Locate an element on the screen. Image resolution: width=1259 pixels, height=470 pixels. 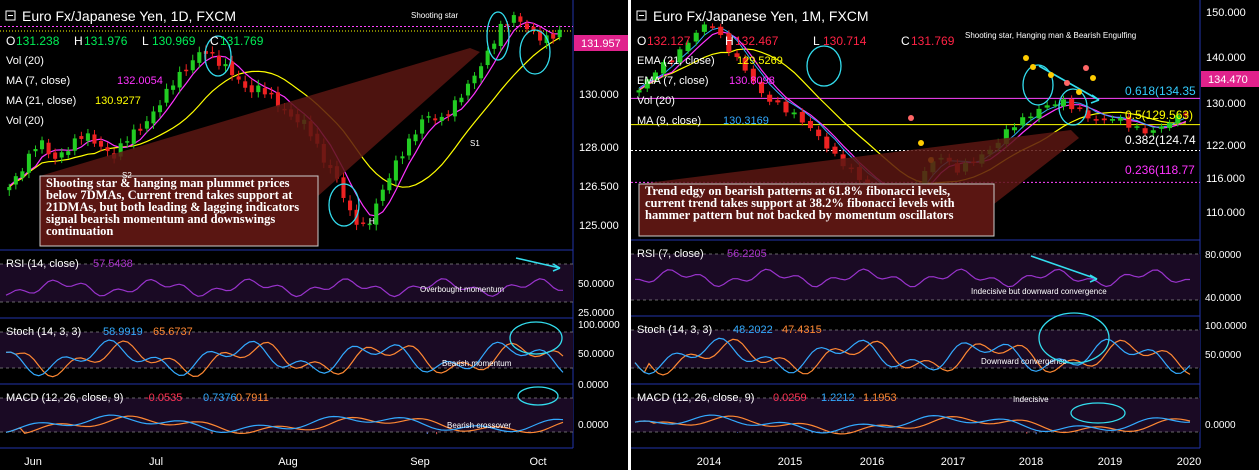
rsi-label: RSI (7, close) is located at coordinates (670, 254).